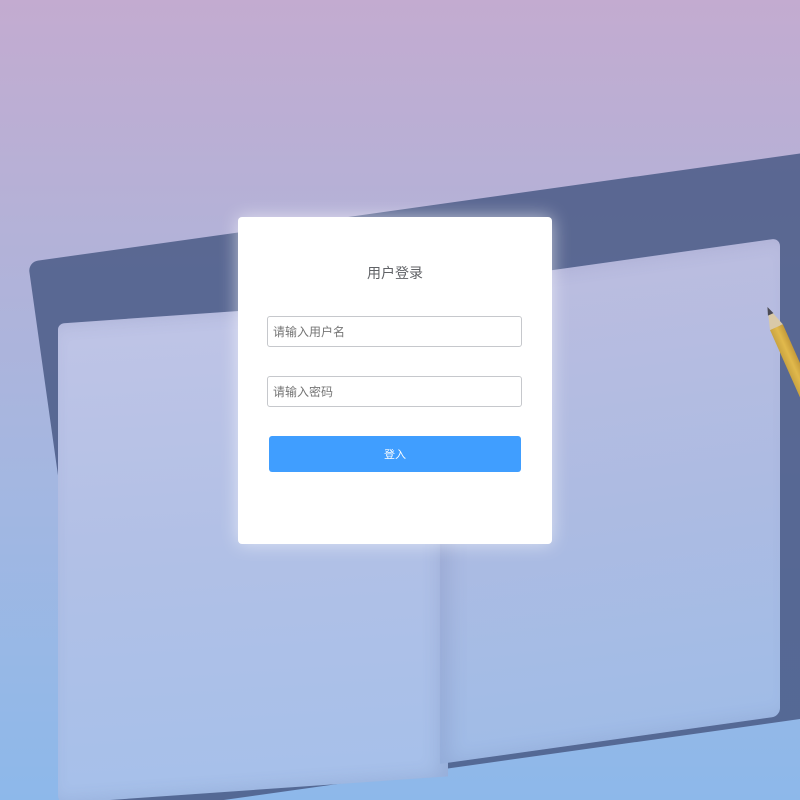 This screenshot has height=800, width=800. What do you see at coordinates (395, 454) in the screenshot?
I see `login-button: 登入` at bounding box center [395, 454].